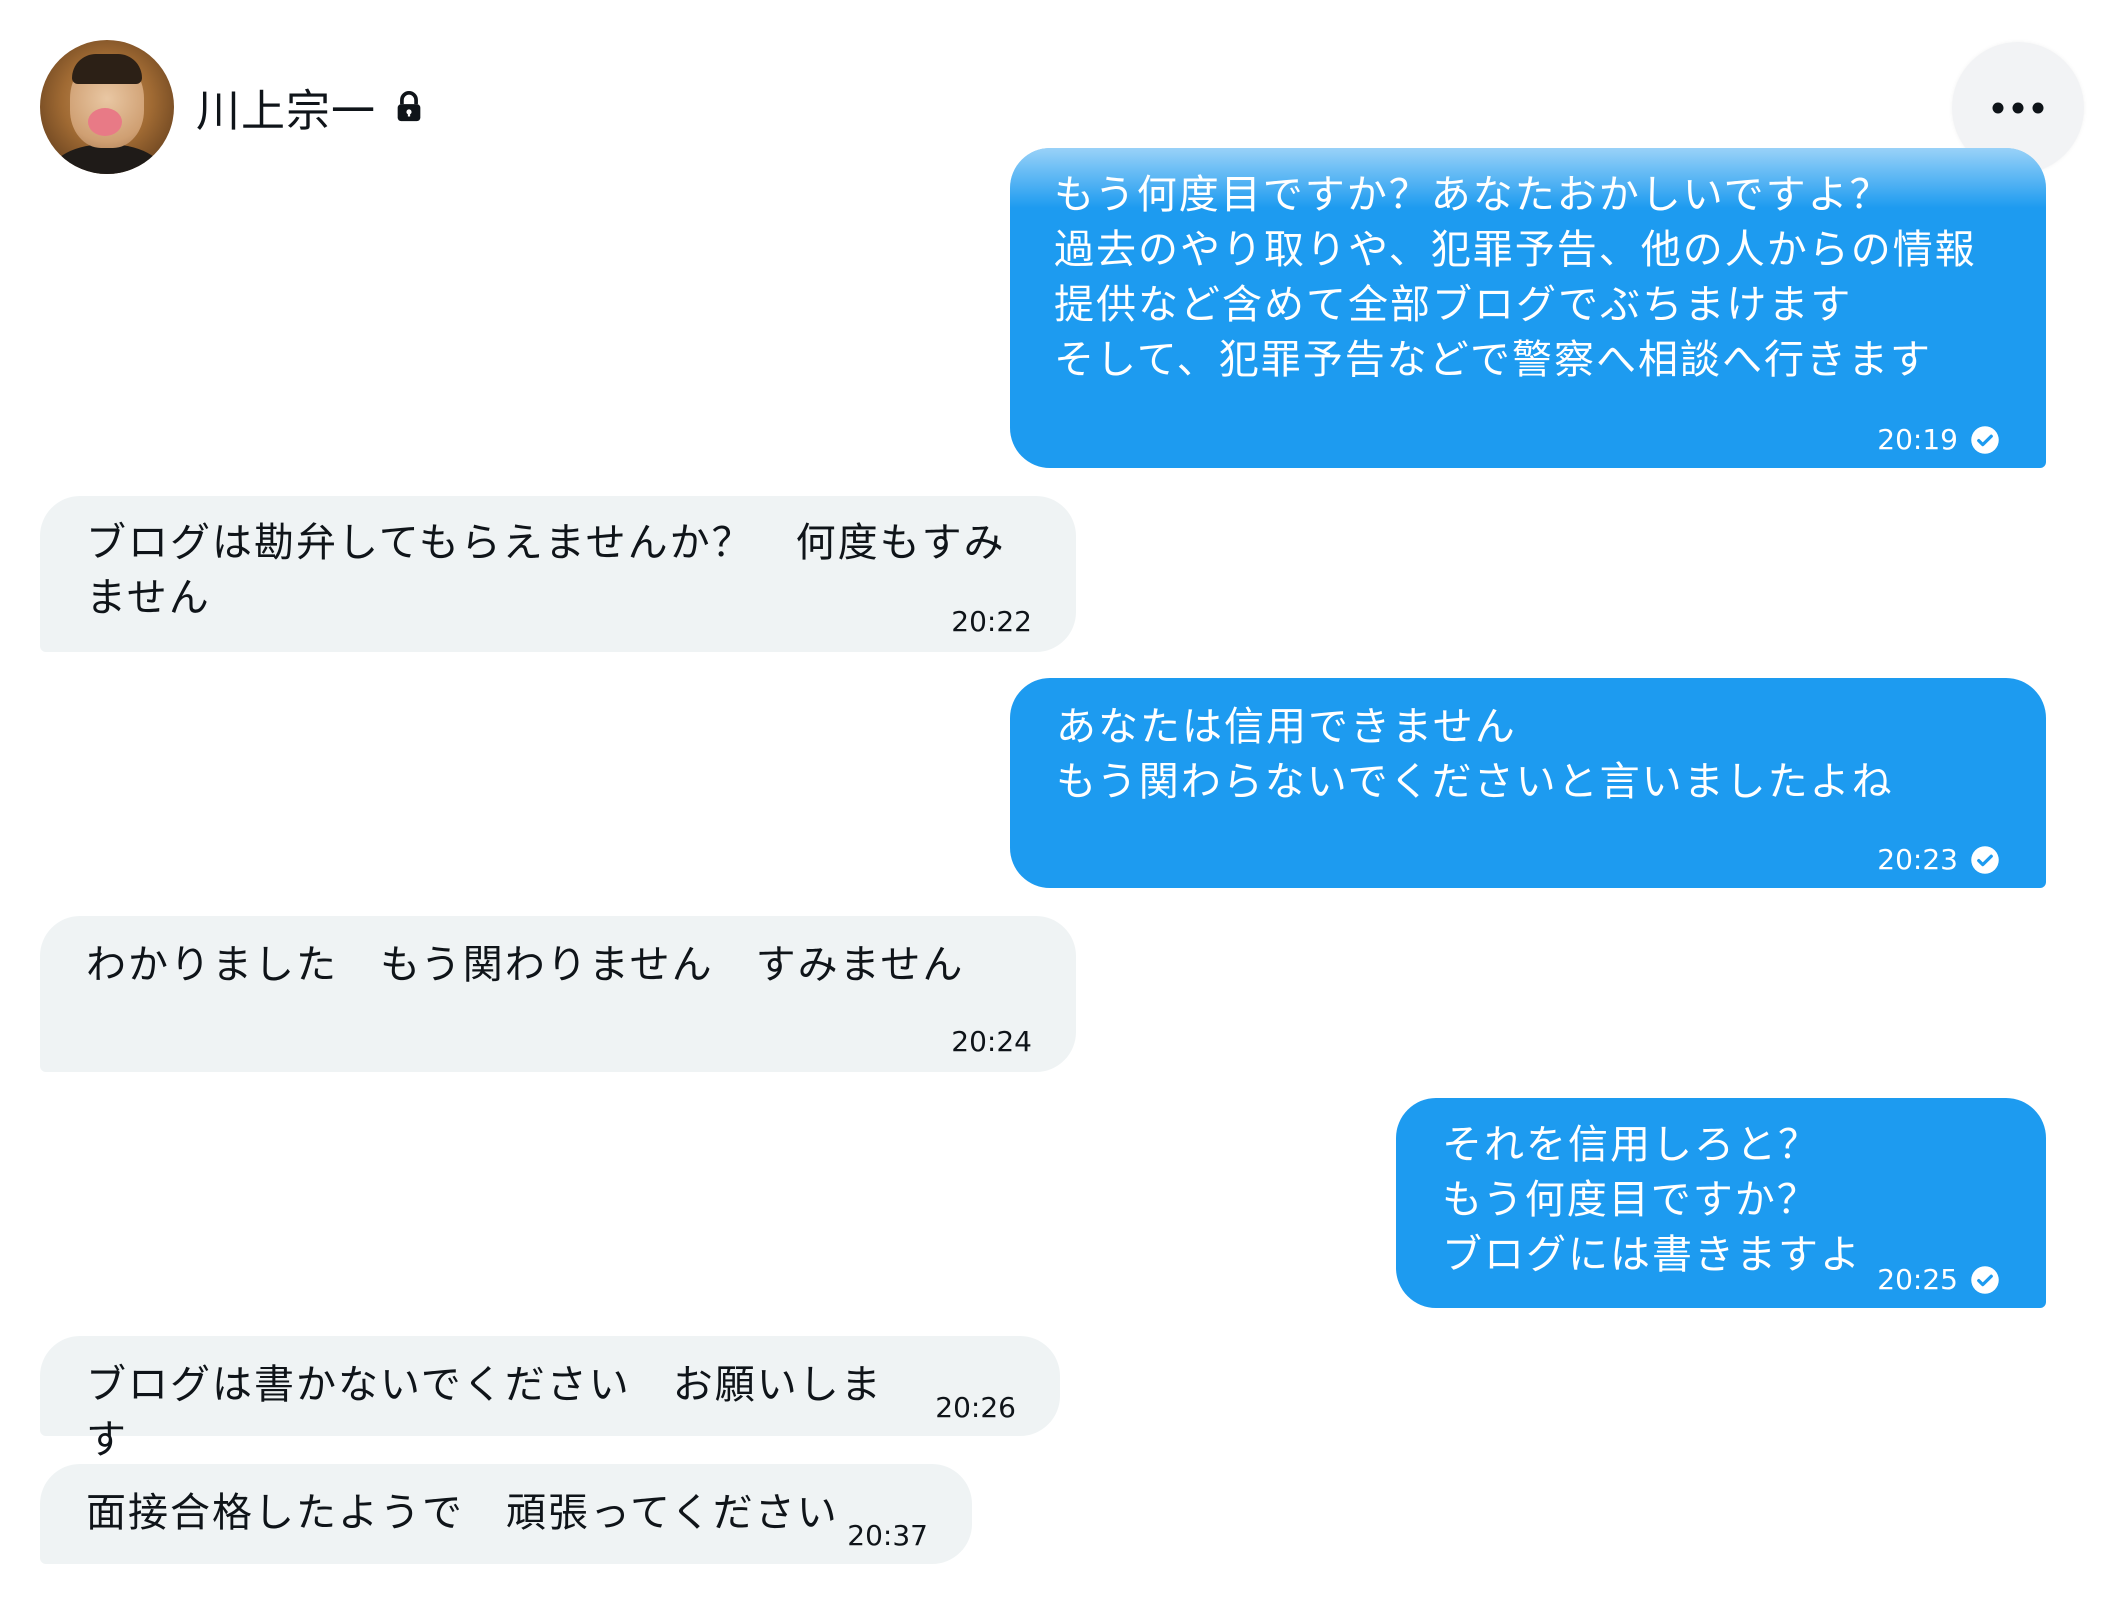 The image size is (2103, 1610). I want to click on conversation-header: 川上宗一, so click(233, 107).